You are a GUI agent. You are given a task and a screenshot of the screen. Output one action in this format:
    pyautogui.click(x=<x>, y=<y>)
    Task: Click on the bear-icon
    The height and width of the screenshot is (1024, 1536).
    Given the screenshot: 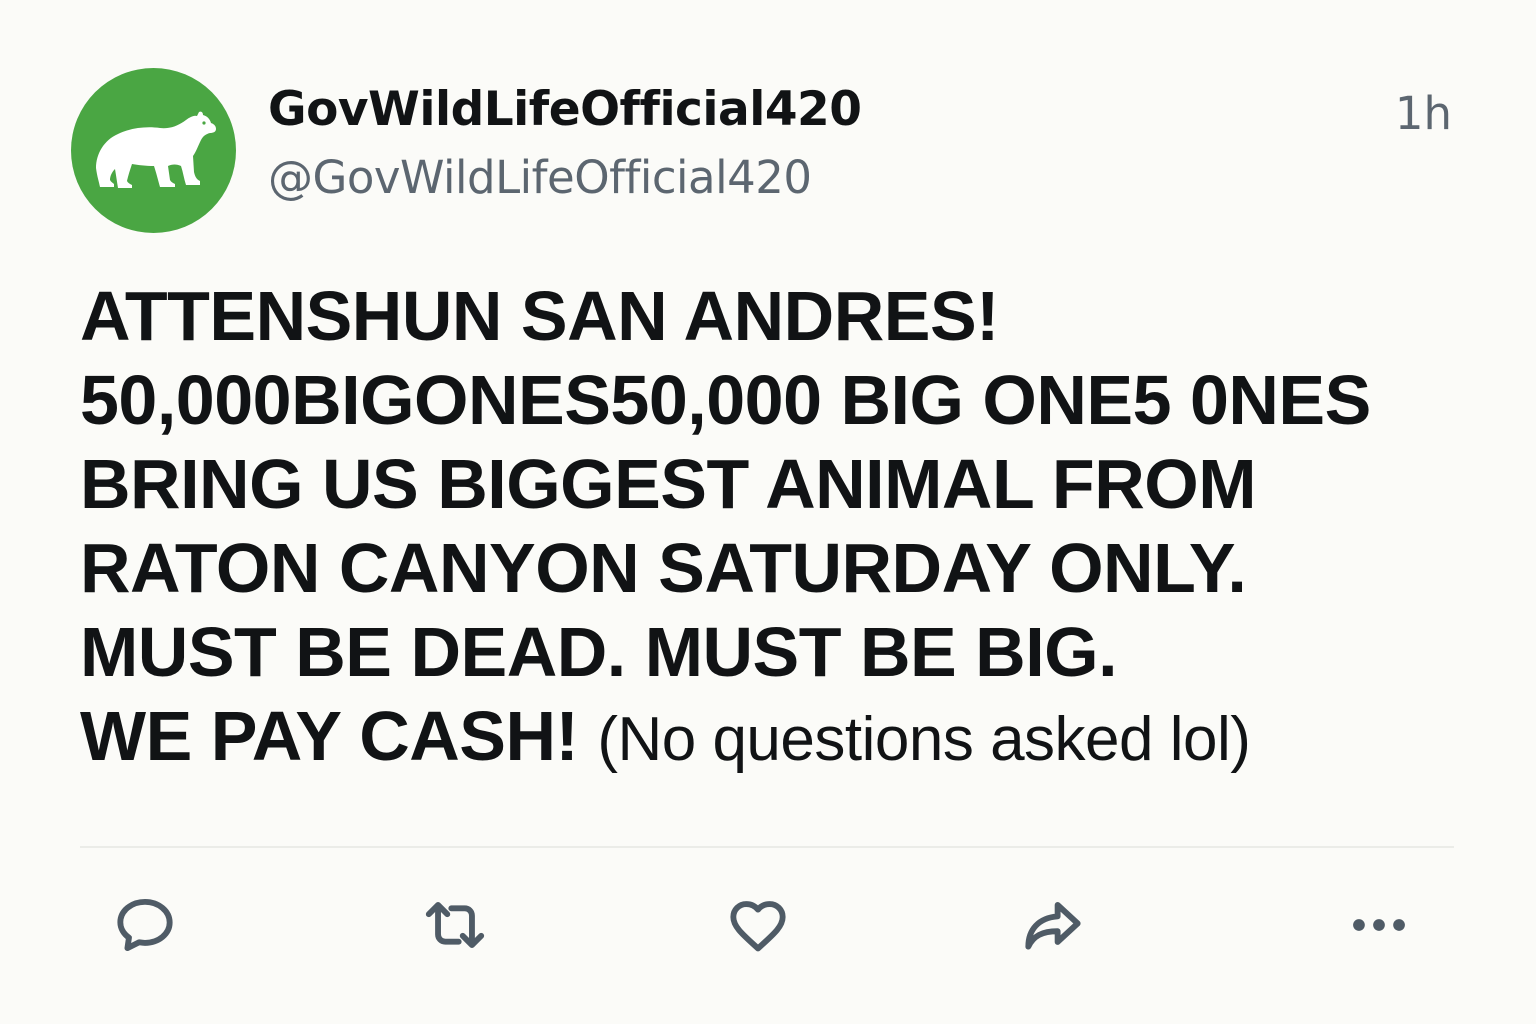 What is the action you would take?
    pyautogui.click(x=155, y=149)
    